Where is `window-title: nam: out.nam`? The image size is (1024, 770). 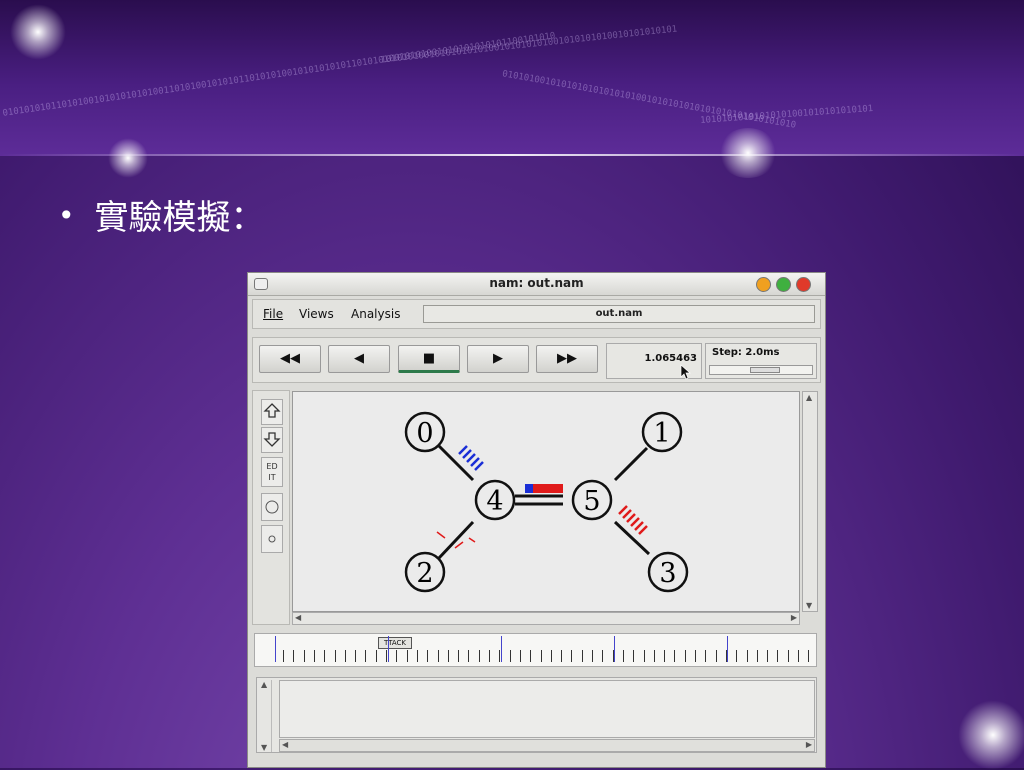 window-title: nam: out.nam is located at coordinates (536, 283).